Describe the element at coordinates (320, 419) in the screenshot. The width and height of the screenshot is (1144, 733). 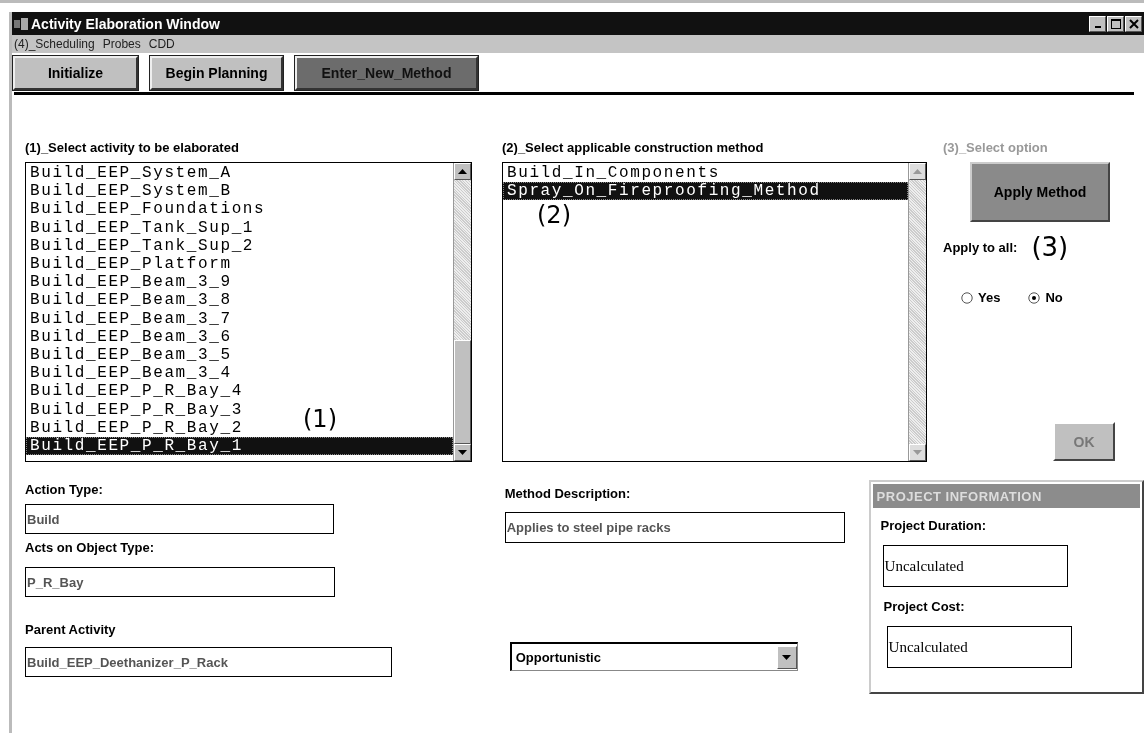
I see `step-marker: (1)` at that location.